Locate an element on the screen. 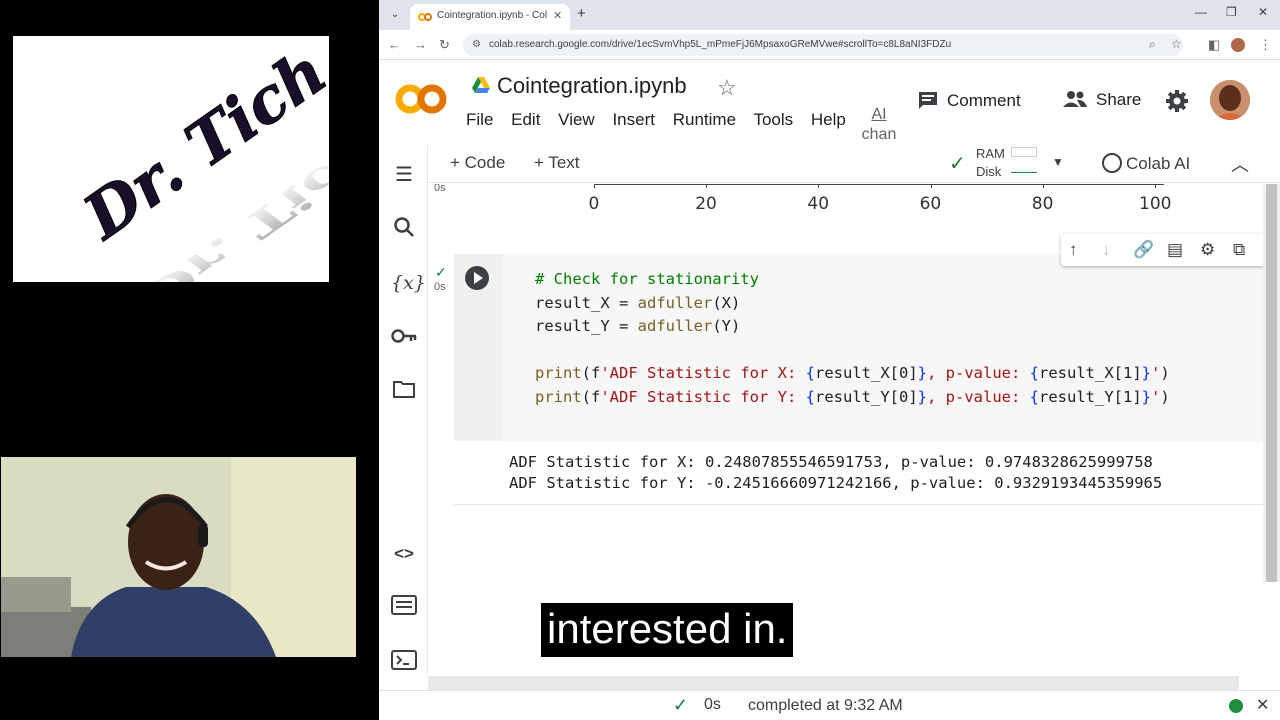 The image size is (1280, 720). secrets-key-icon is located at coordinates (404, 338).